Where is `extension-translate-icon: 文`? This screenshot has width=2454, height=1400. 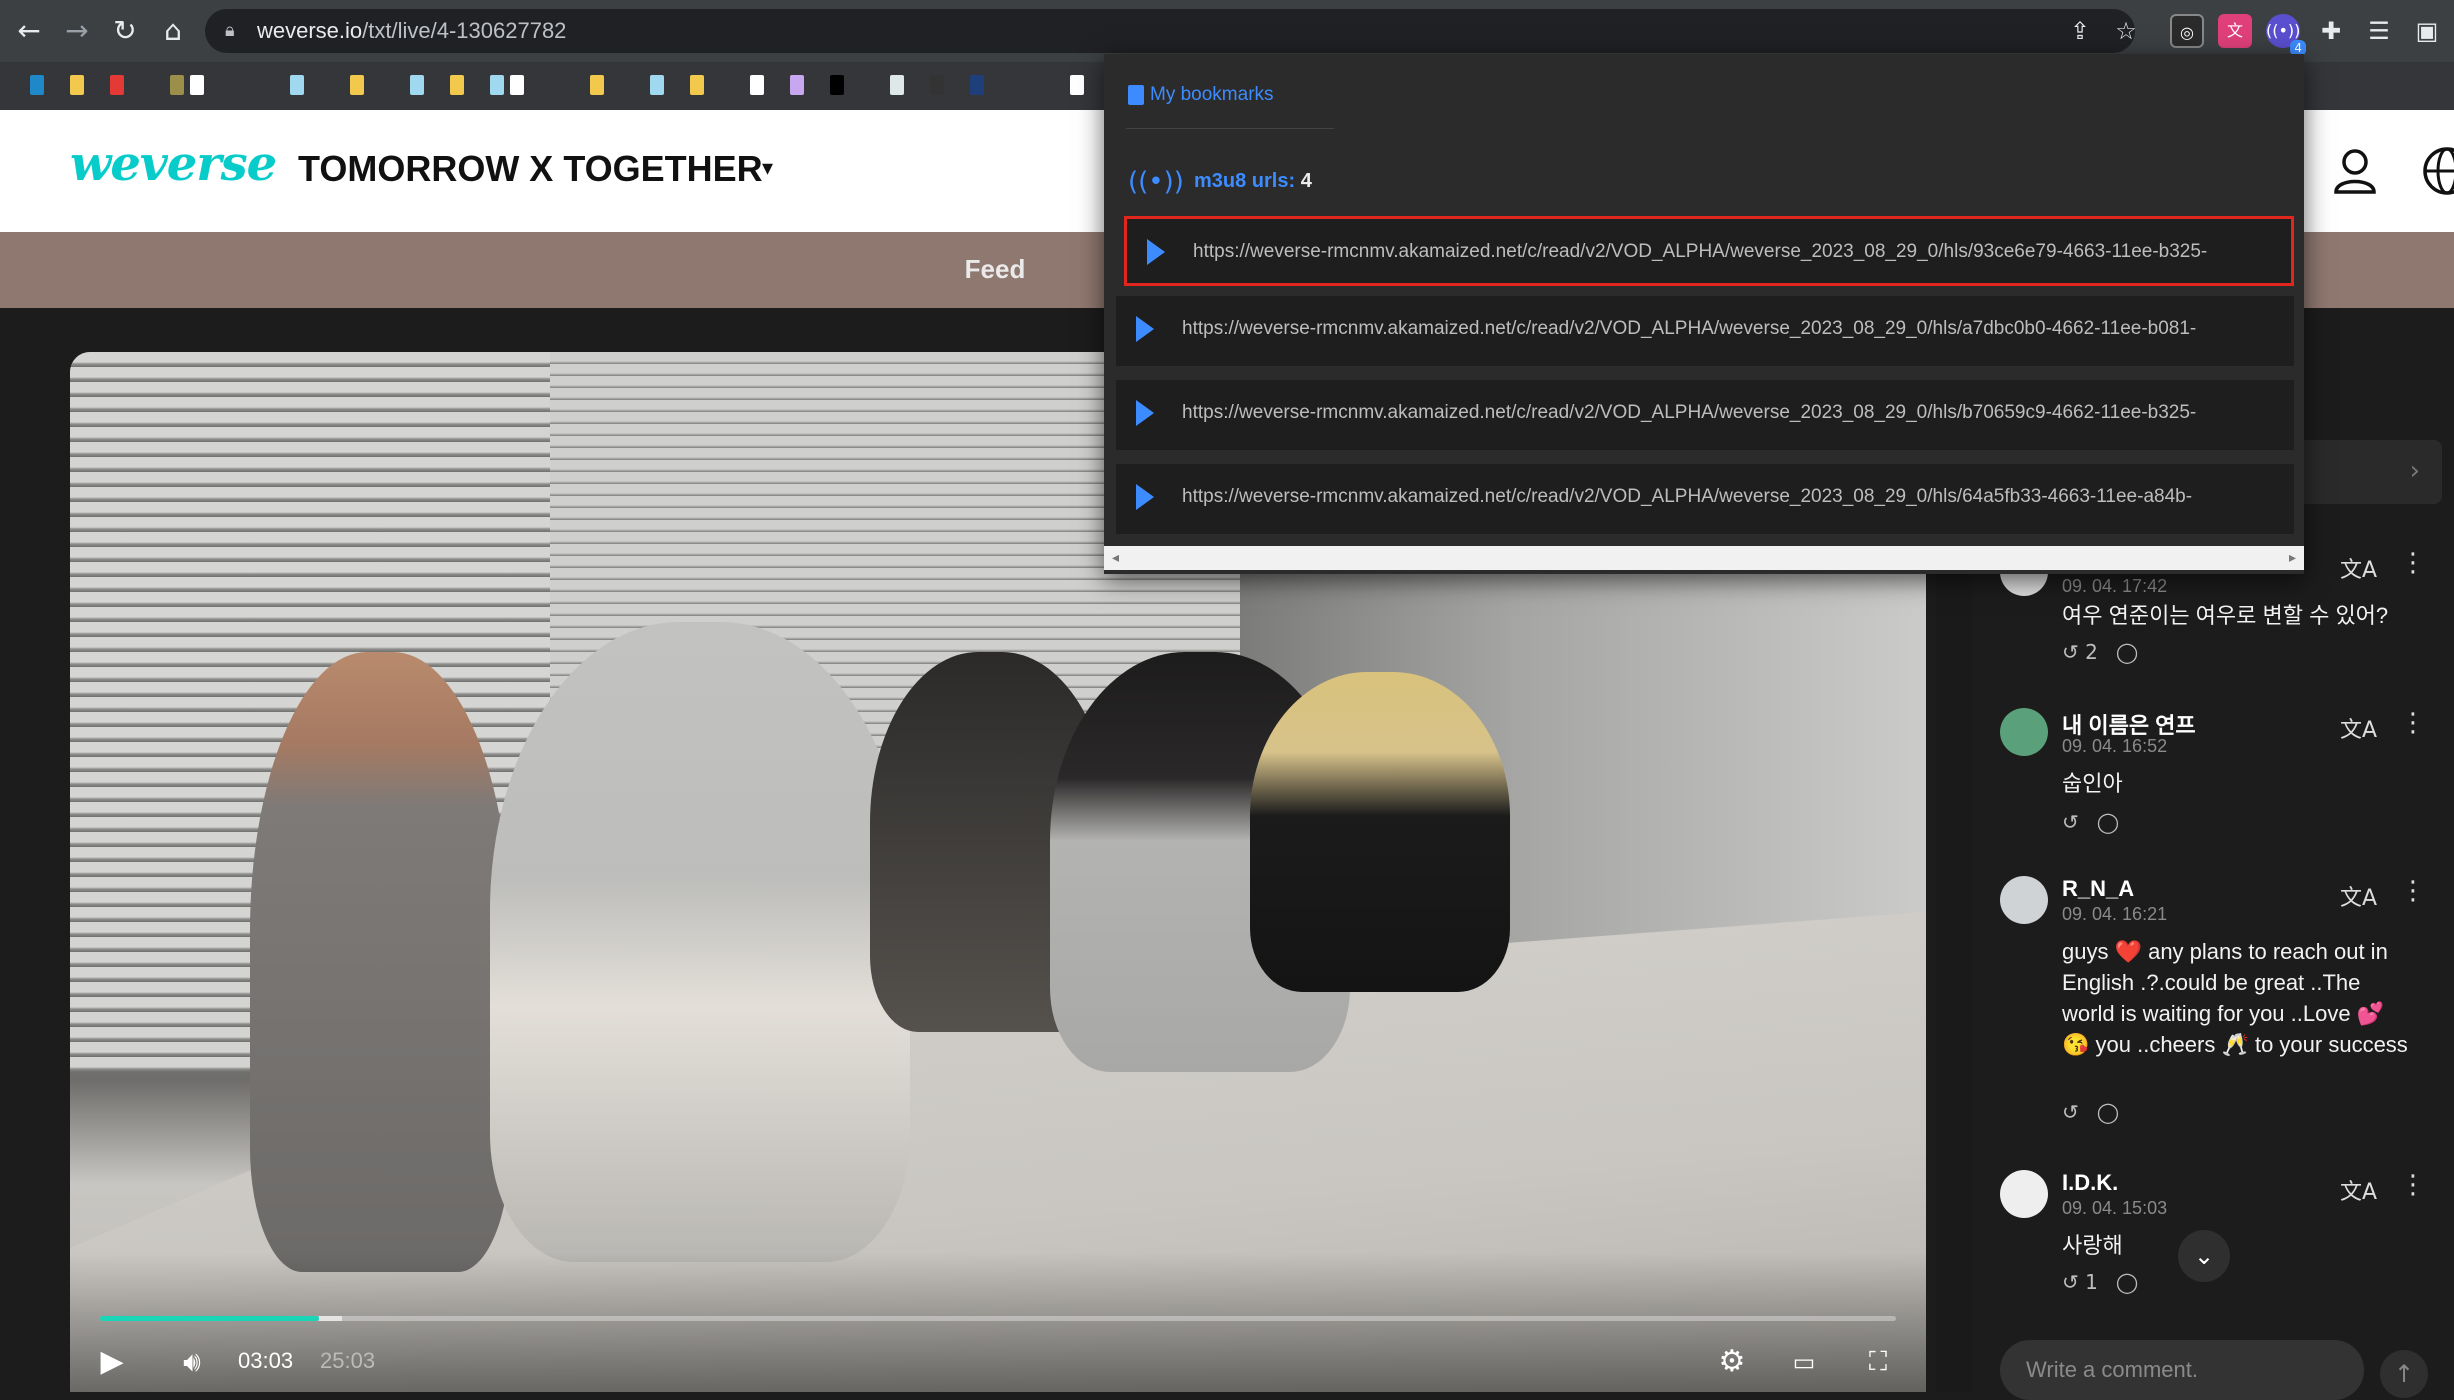 extension-translate-icon: 文 is located at coordinates (2235, 31).